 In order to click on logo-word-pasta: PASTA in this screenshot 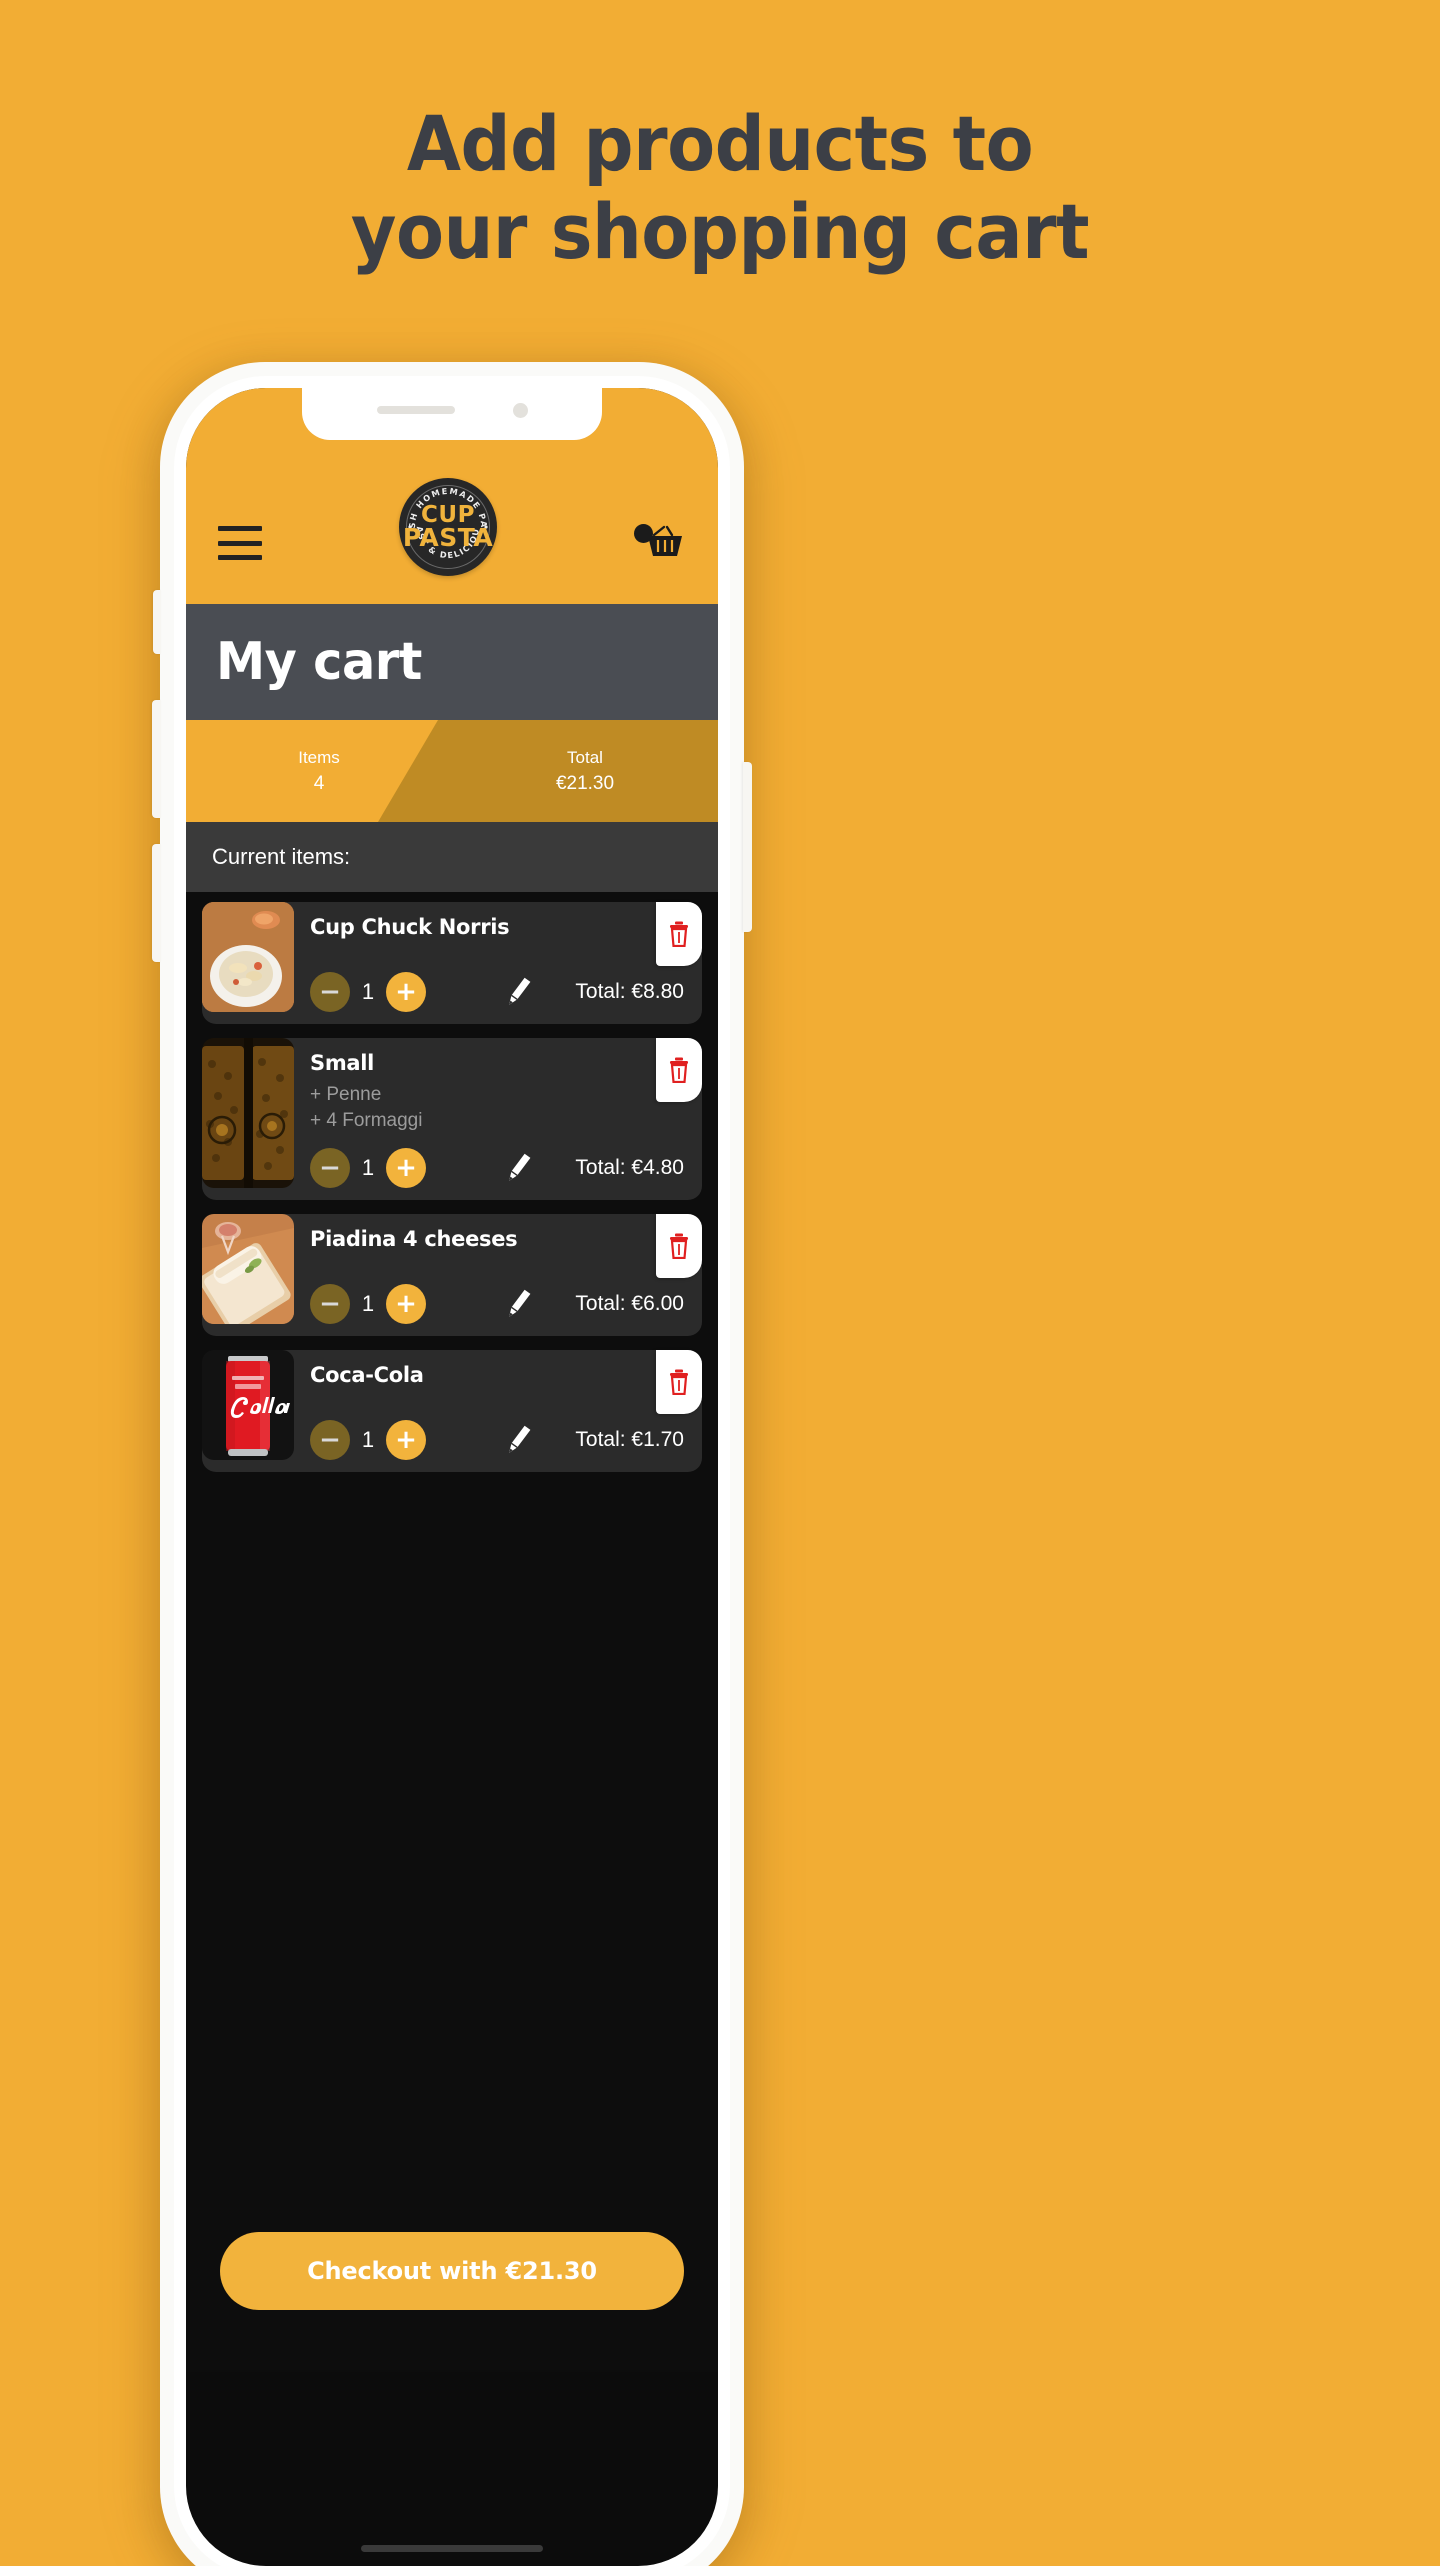, I will do `click(448, 538)`.